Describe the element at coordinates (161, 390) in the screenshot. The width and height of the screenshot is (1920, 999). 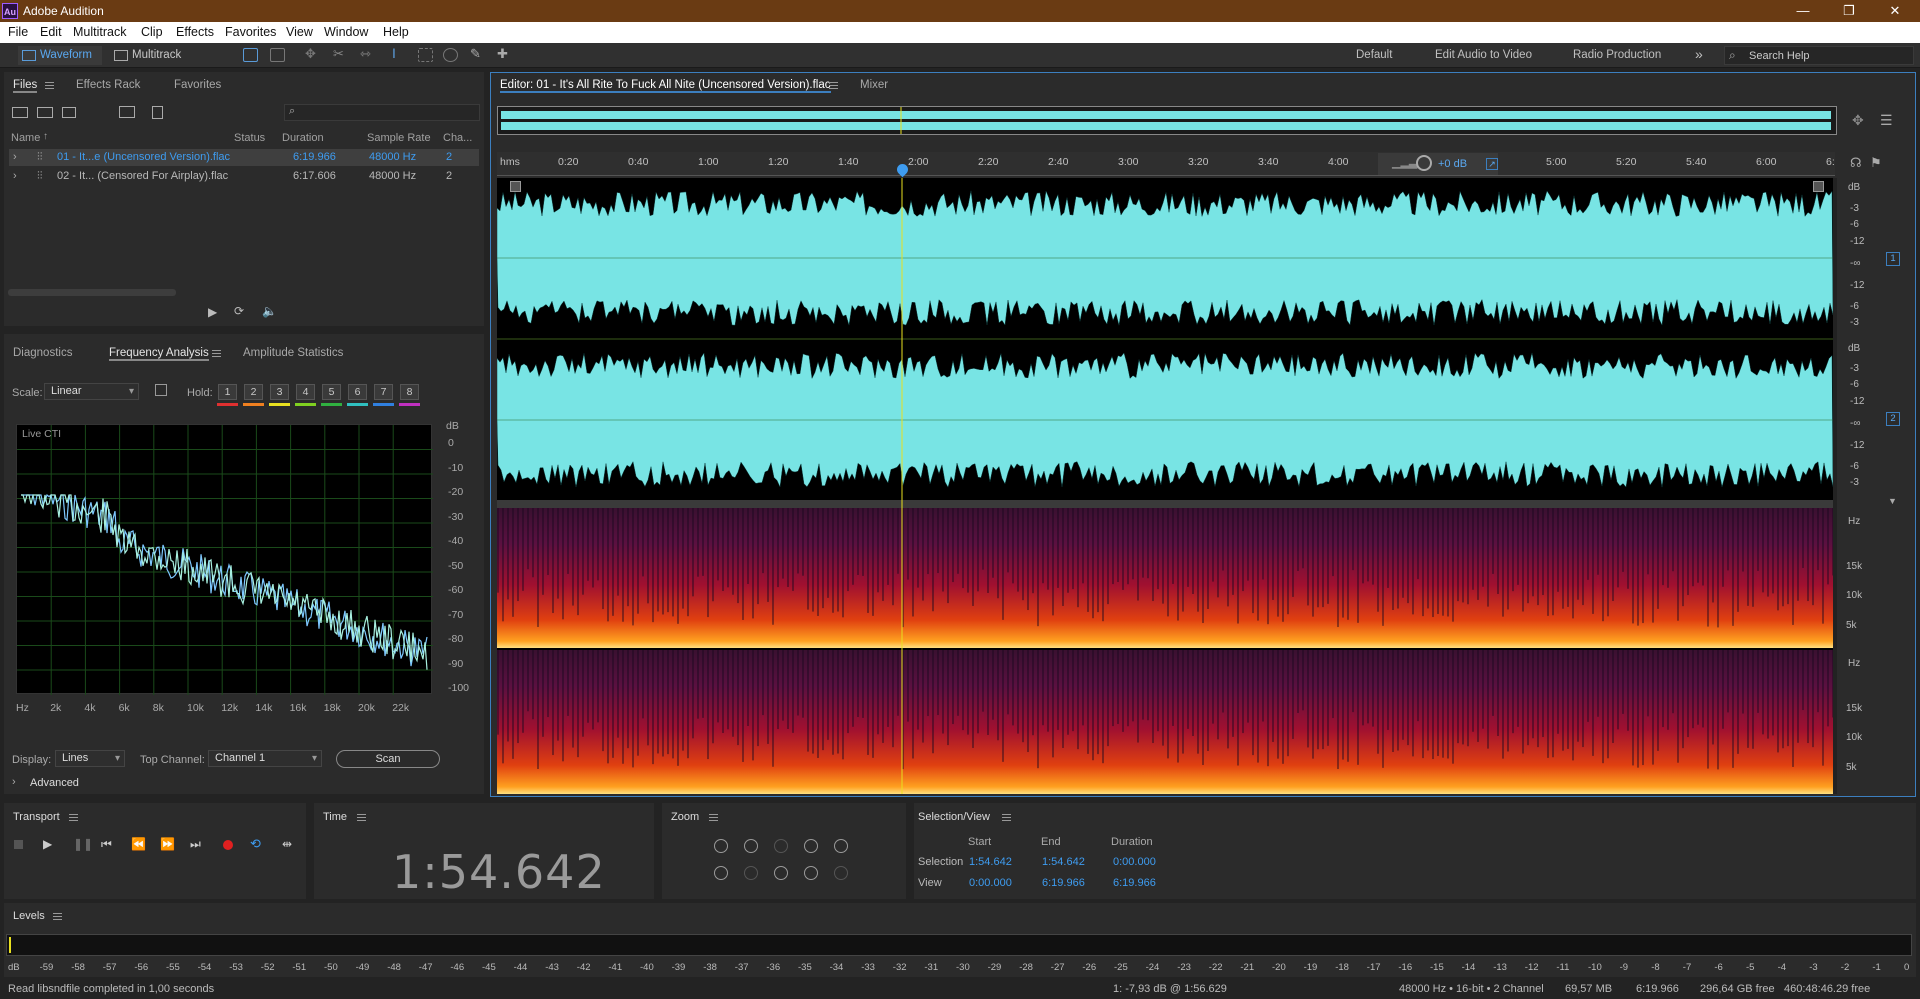
I see `capture-icon` at that location.